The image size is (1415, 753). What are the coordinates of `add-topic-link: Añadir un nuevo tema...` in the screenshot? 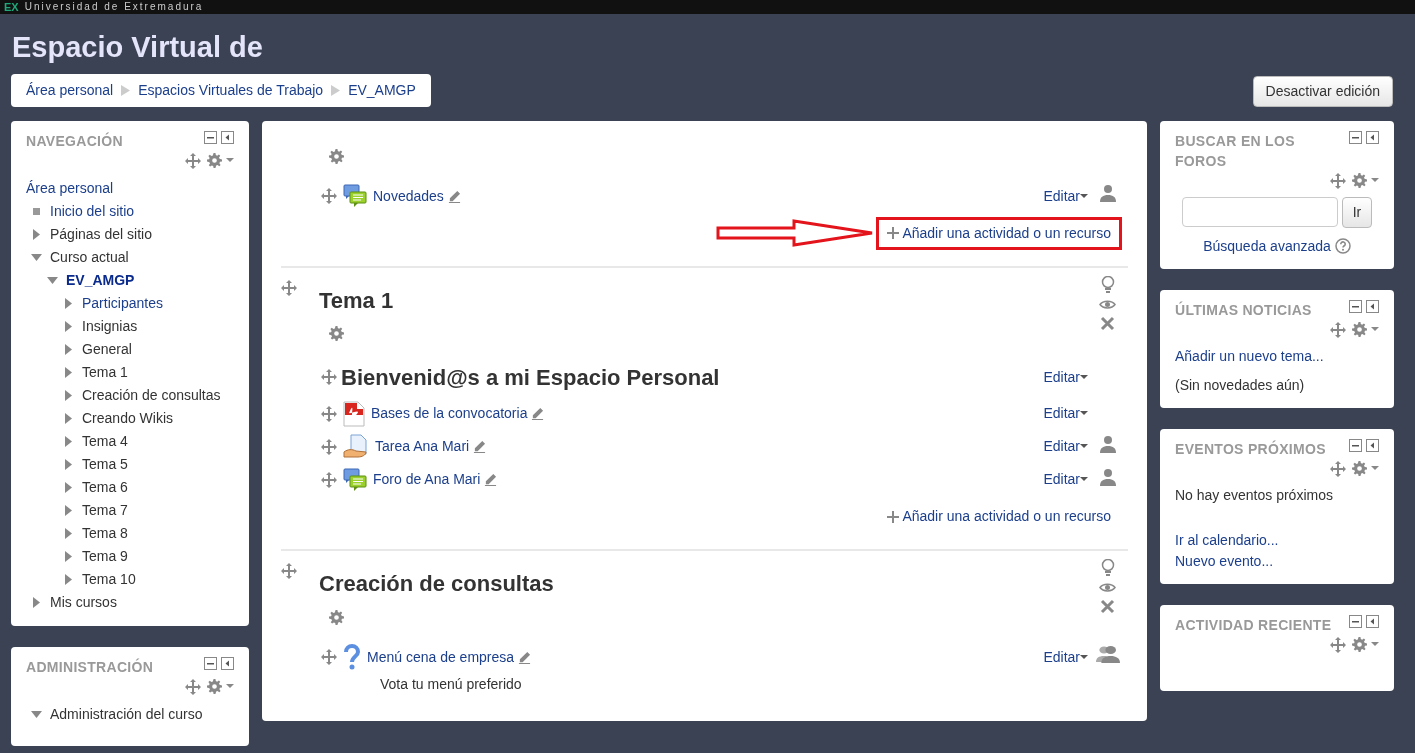 It's located at (1277, 356).